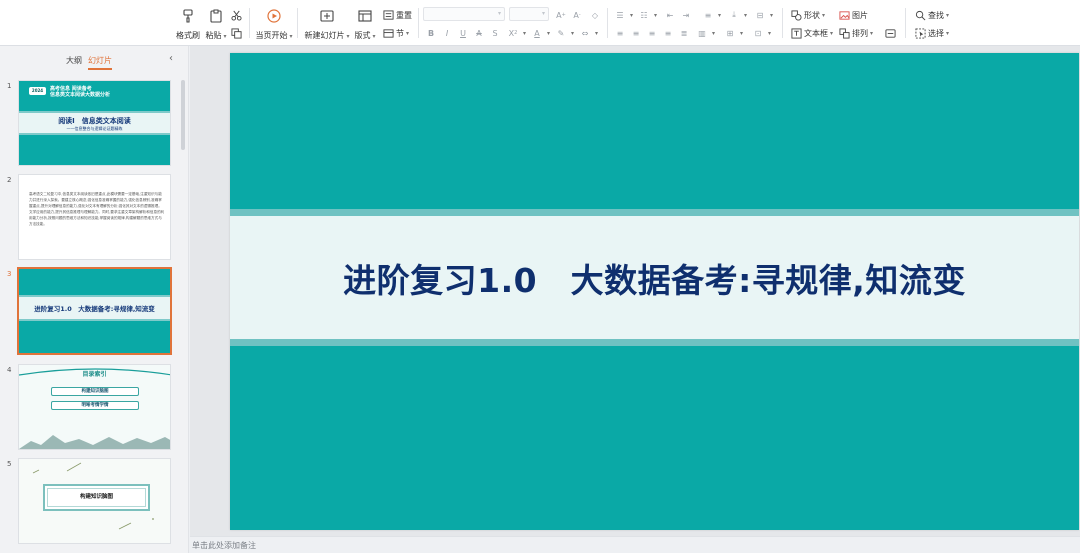 This screenshot has width=1080, height=553. I want to click on select-button: 选择 ▾, so click(931, 33).